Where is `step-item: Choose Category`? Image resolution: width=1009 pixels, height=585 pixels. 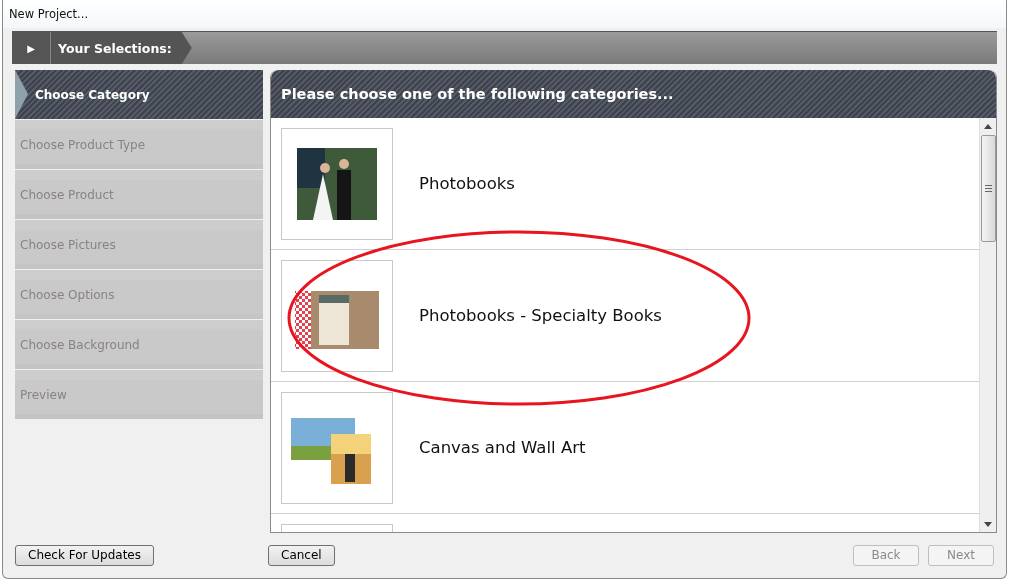
step-item: Choose Category is located at coordinates (139, 95).